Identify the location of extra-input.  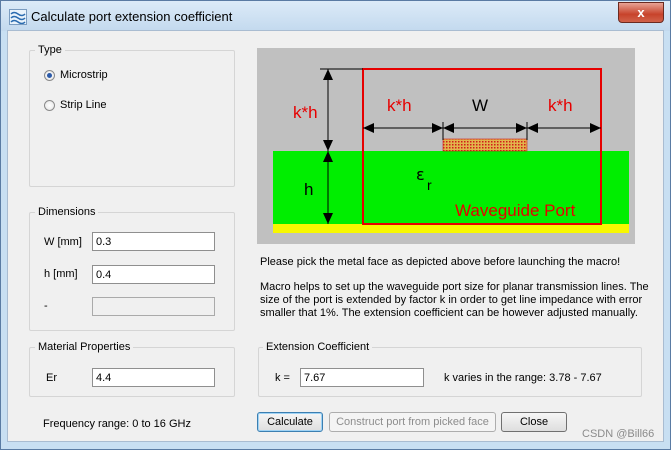
(153, 306).